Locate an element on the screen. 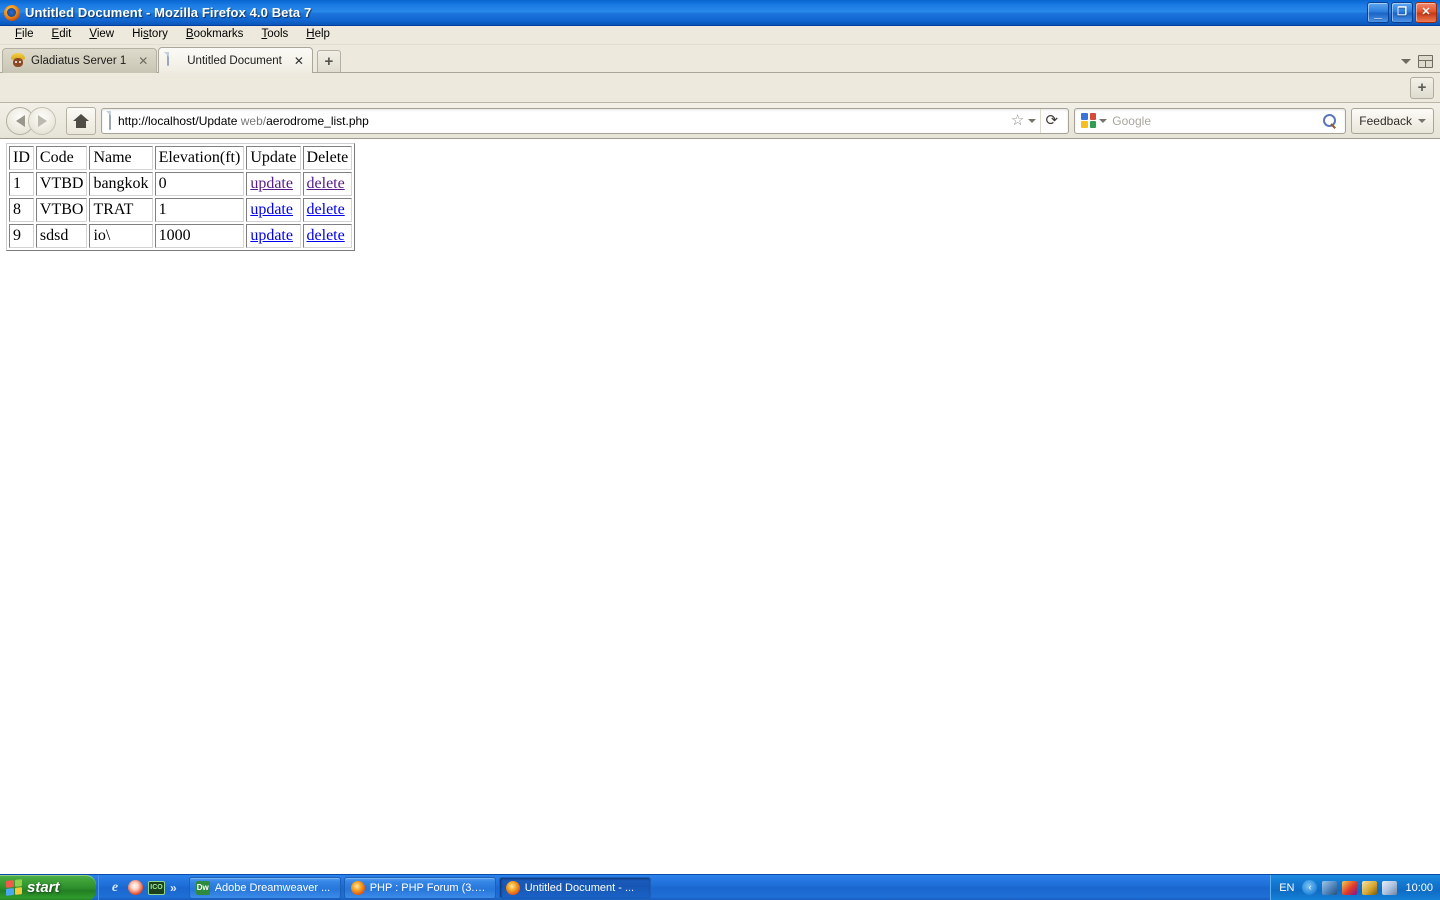  document-icon is located at coordinates (174, 60).